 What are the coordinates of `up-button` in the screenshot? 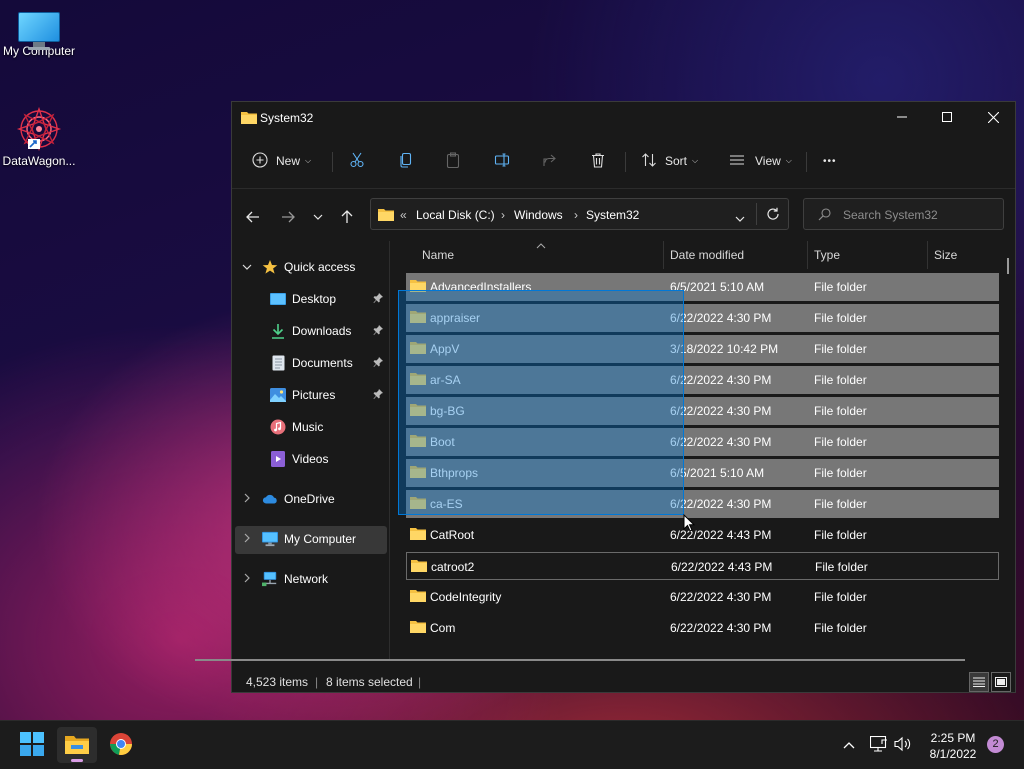 It's located at (347, 217).